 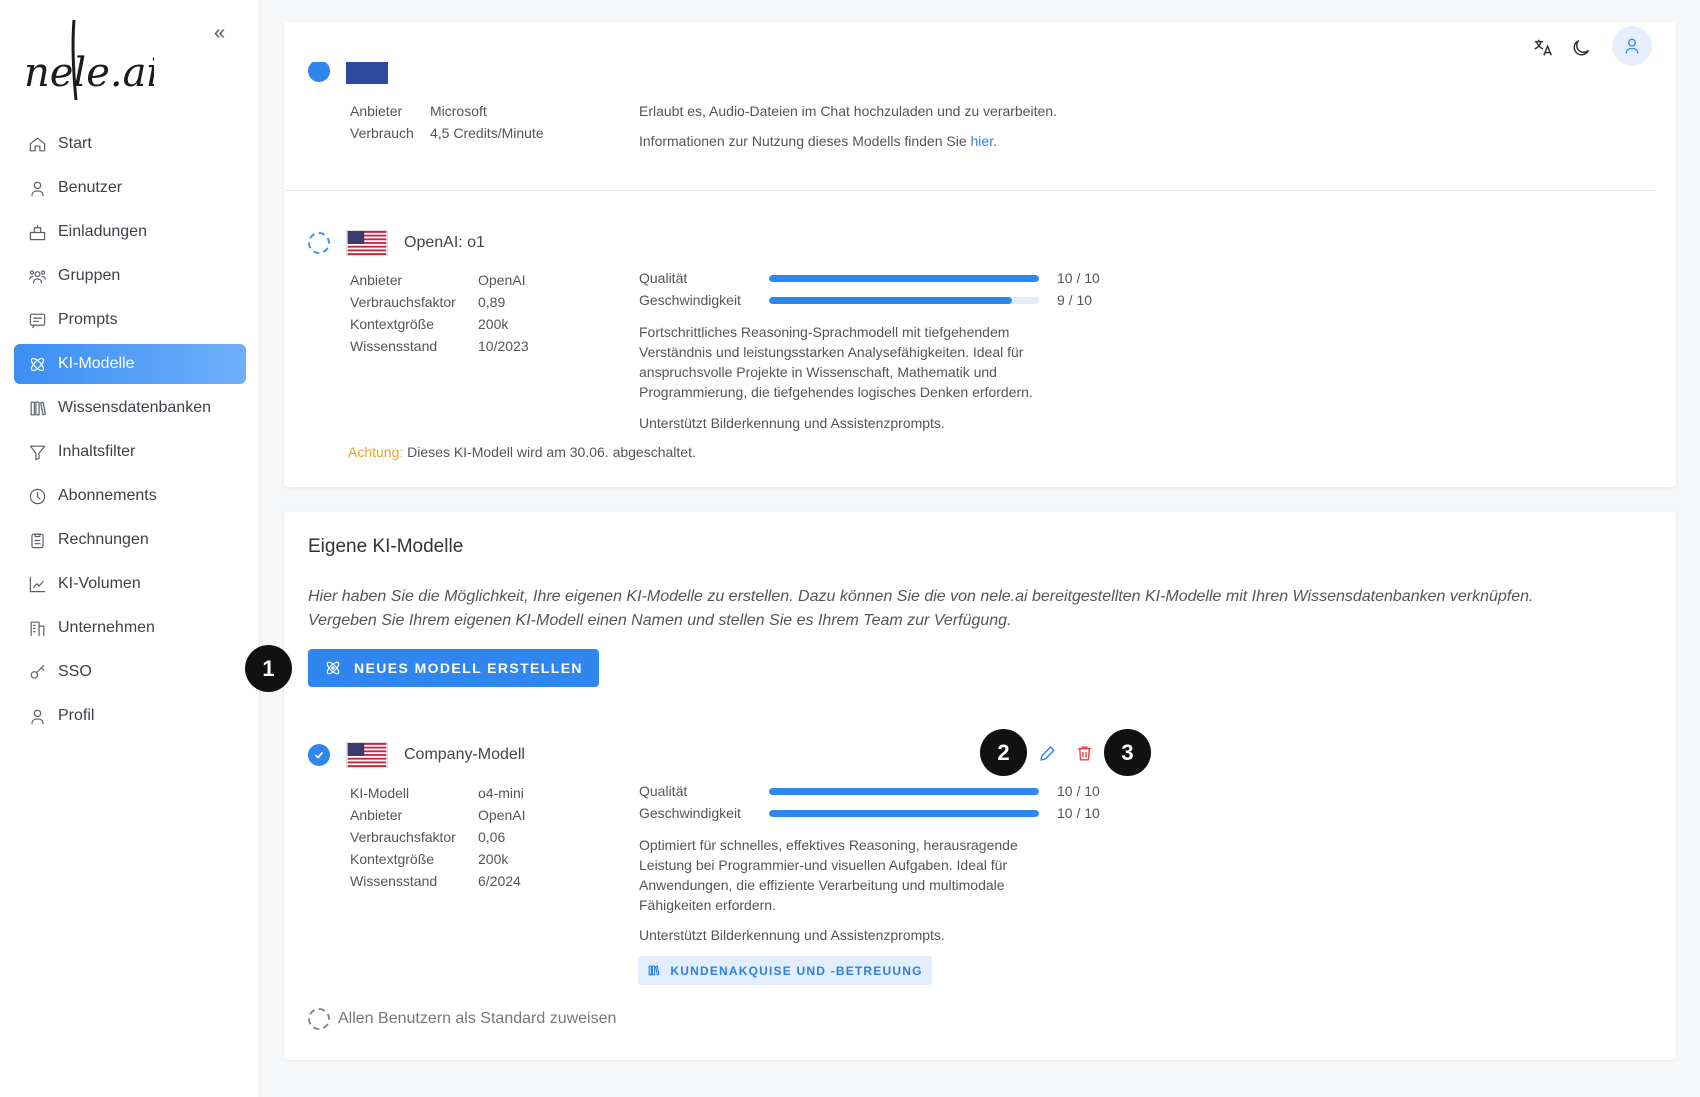 What do you see at coordinates (995, 141) in the screenshot?
I see `info-suffix: .` at bounding box center [995, 141].